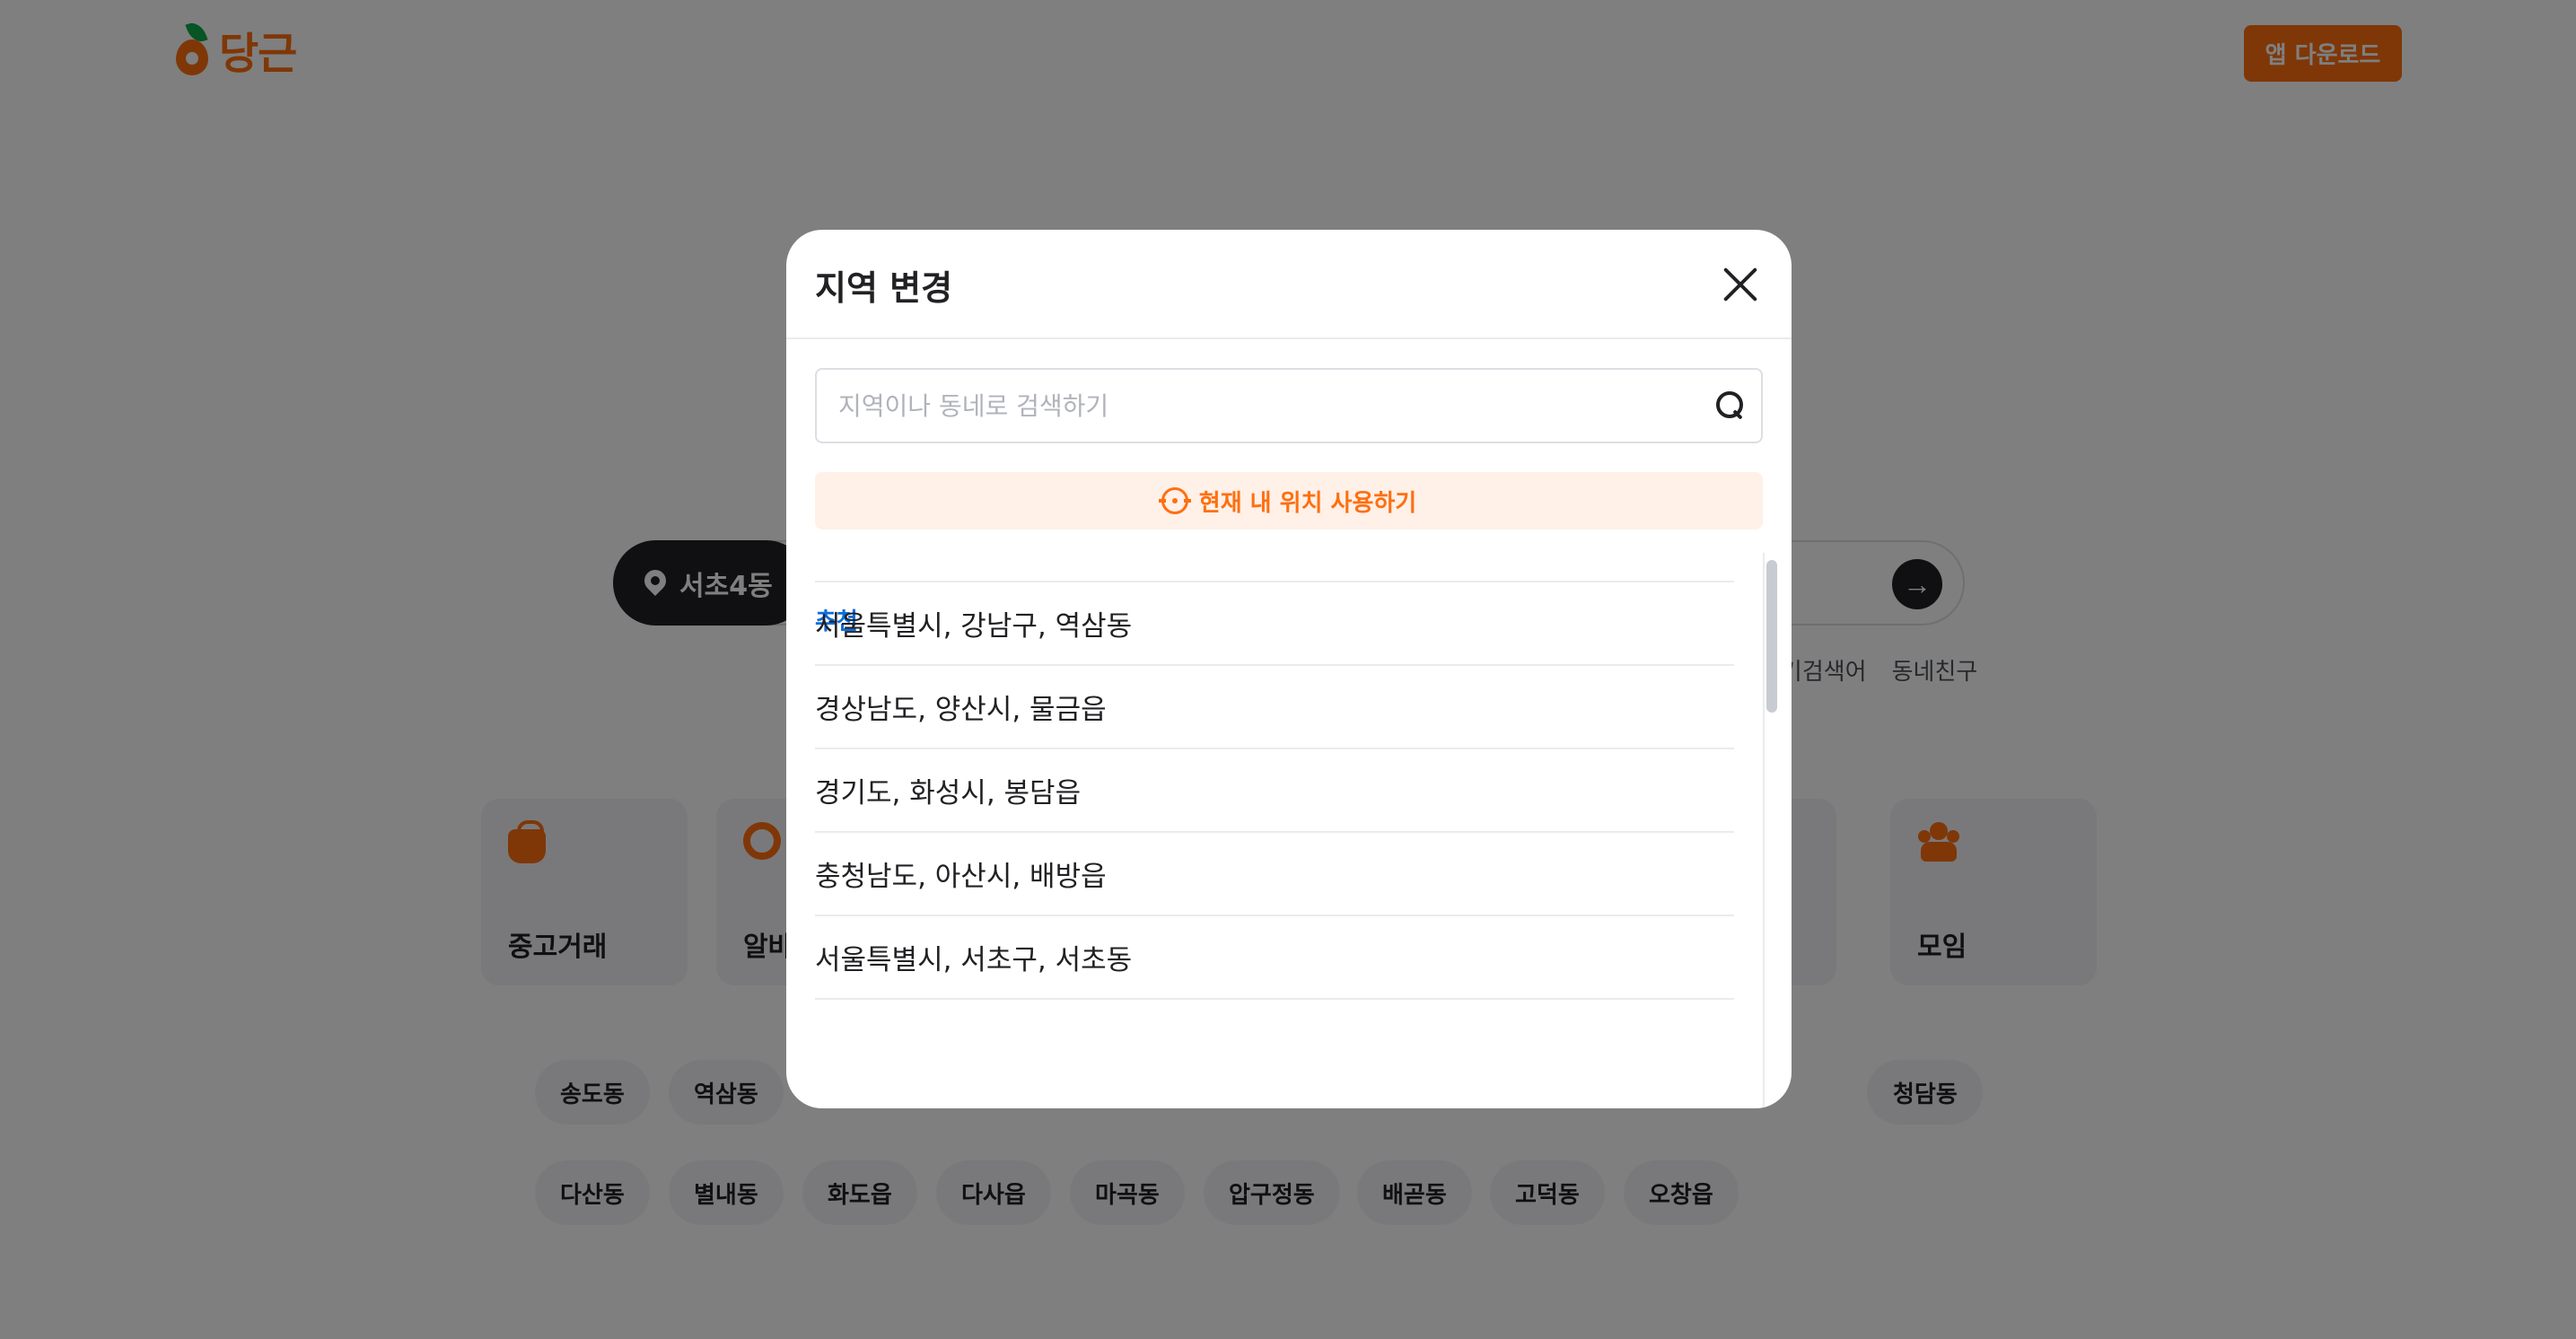 The image size is (2576, 1339). What do you see at coordinates (1274, 707) in the screenshot?
I see `region-option: 경상남도, 양산시, 물금읍` at bounding box center [1274, 707].